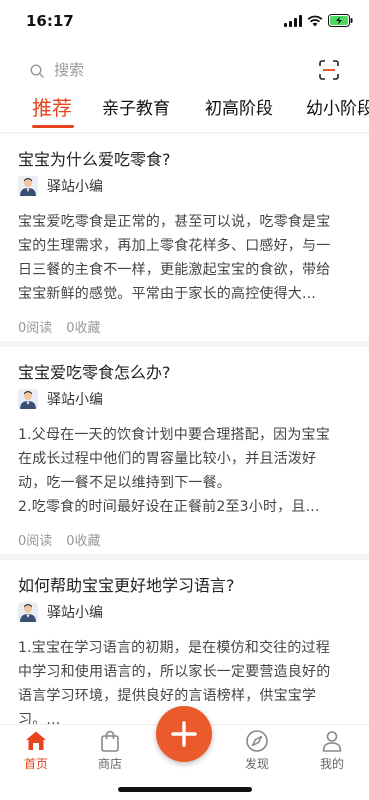 The width and height of the screenshot is (369, 800). Describe the element at coordinates (329, 72) in the screenshot. I see `scan-icon` at that location.